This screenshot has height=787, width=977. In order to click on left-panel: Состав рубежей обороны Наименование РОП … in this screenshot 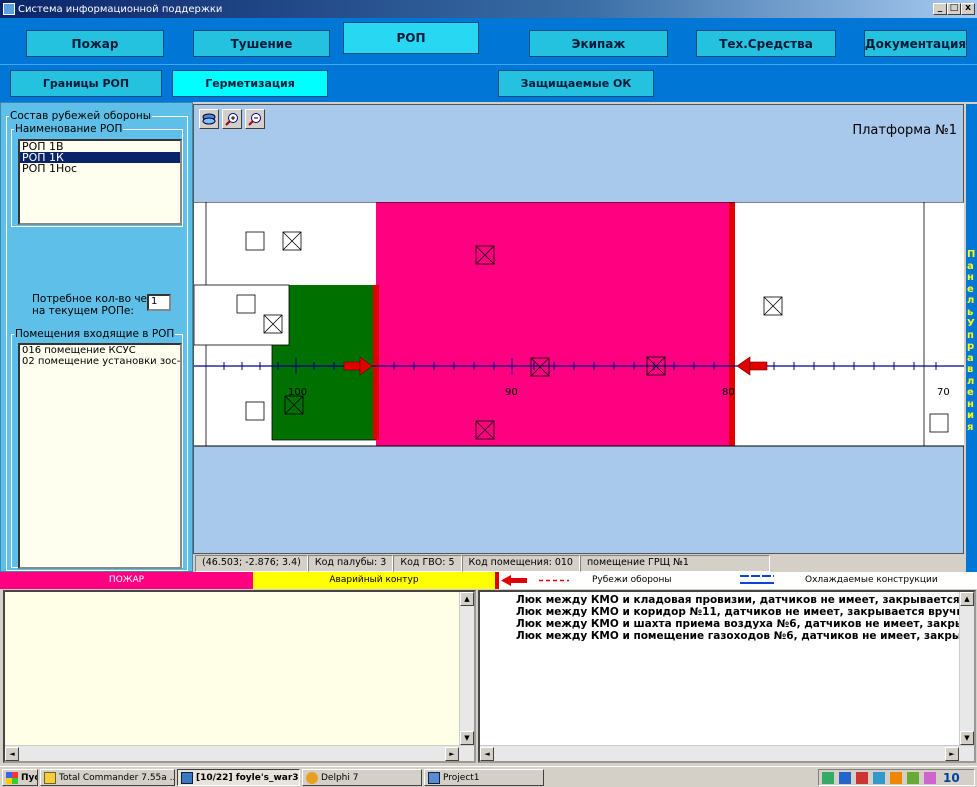, I will do `click(96, 337)`.